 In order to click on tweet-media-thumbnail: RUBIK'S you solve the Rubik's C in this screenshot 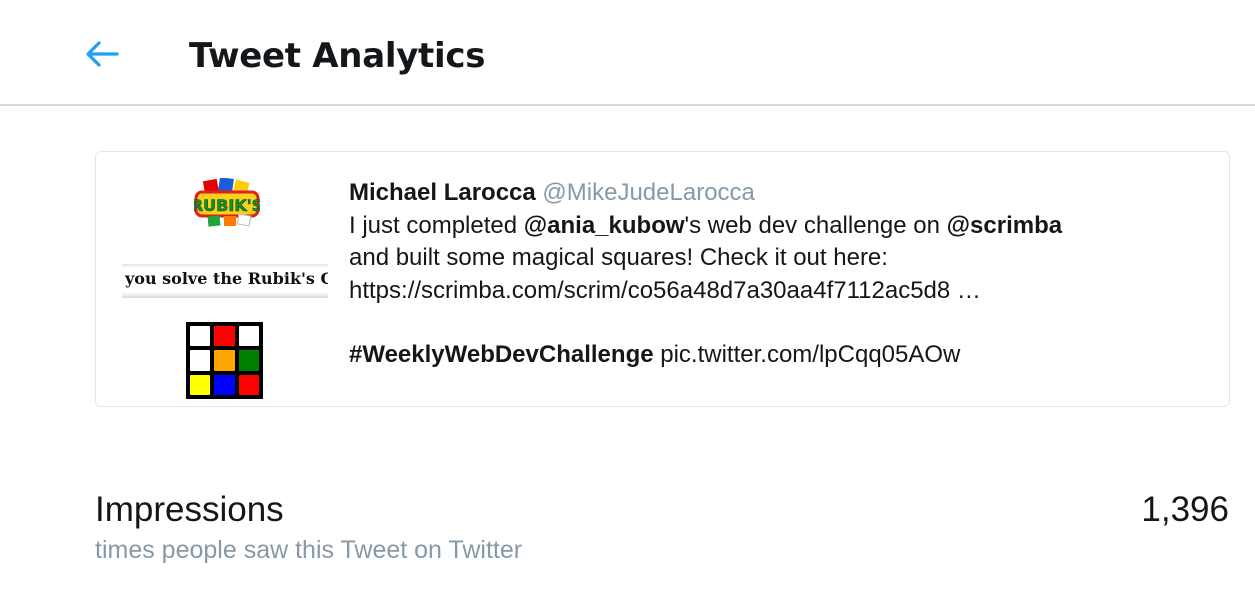, I will do `click(225, 287)`.